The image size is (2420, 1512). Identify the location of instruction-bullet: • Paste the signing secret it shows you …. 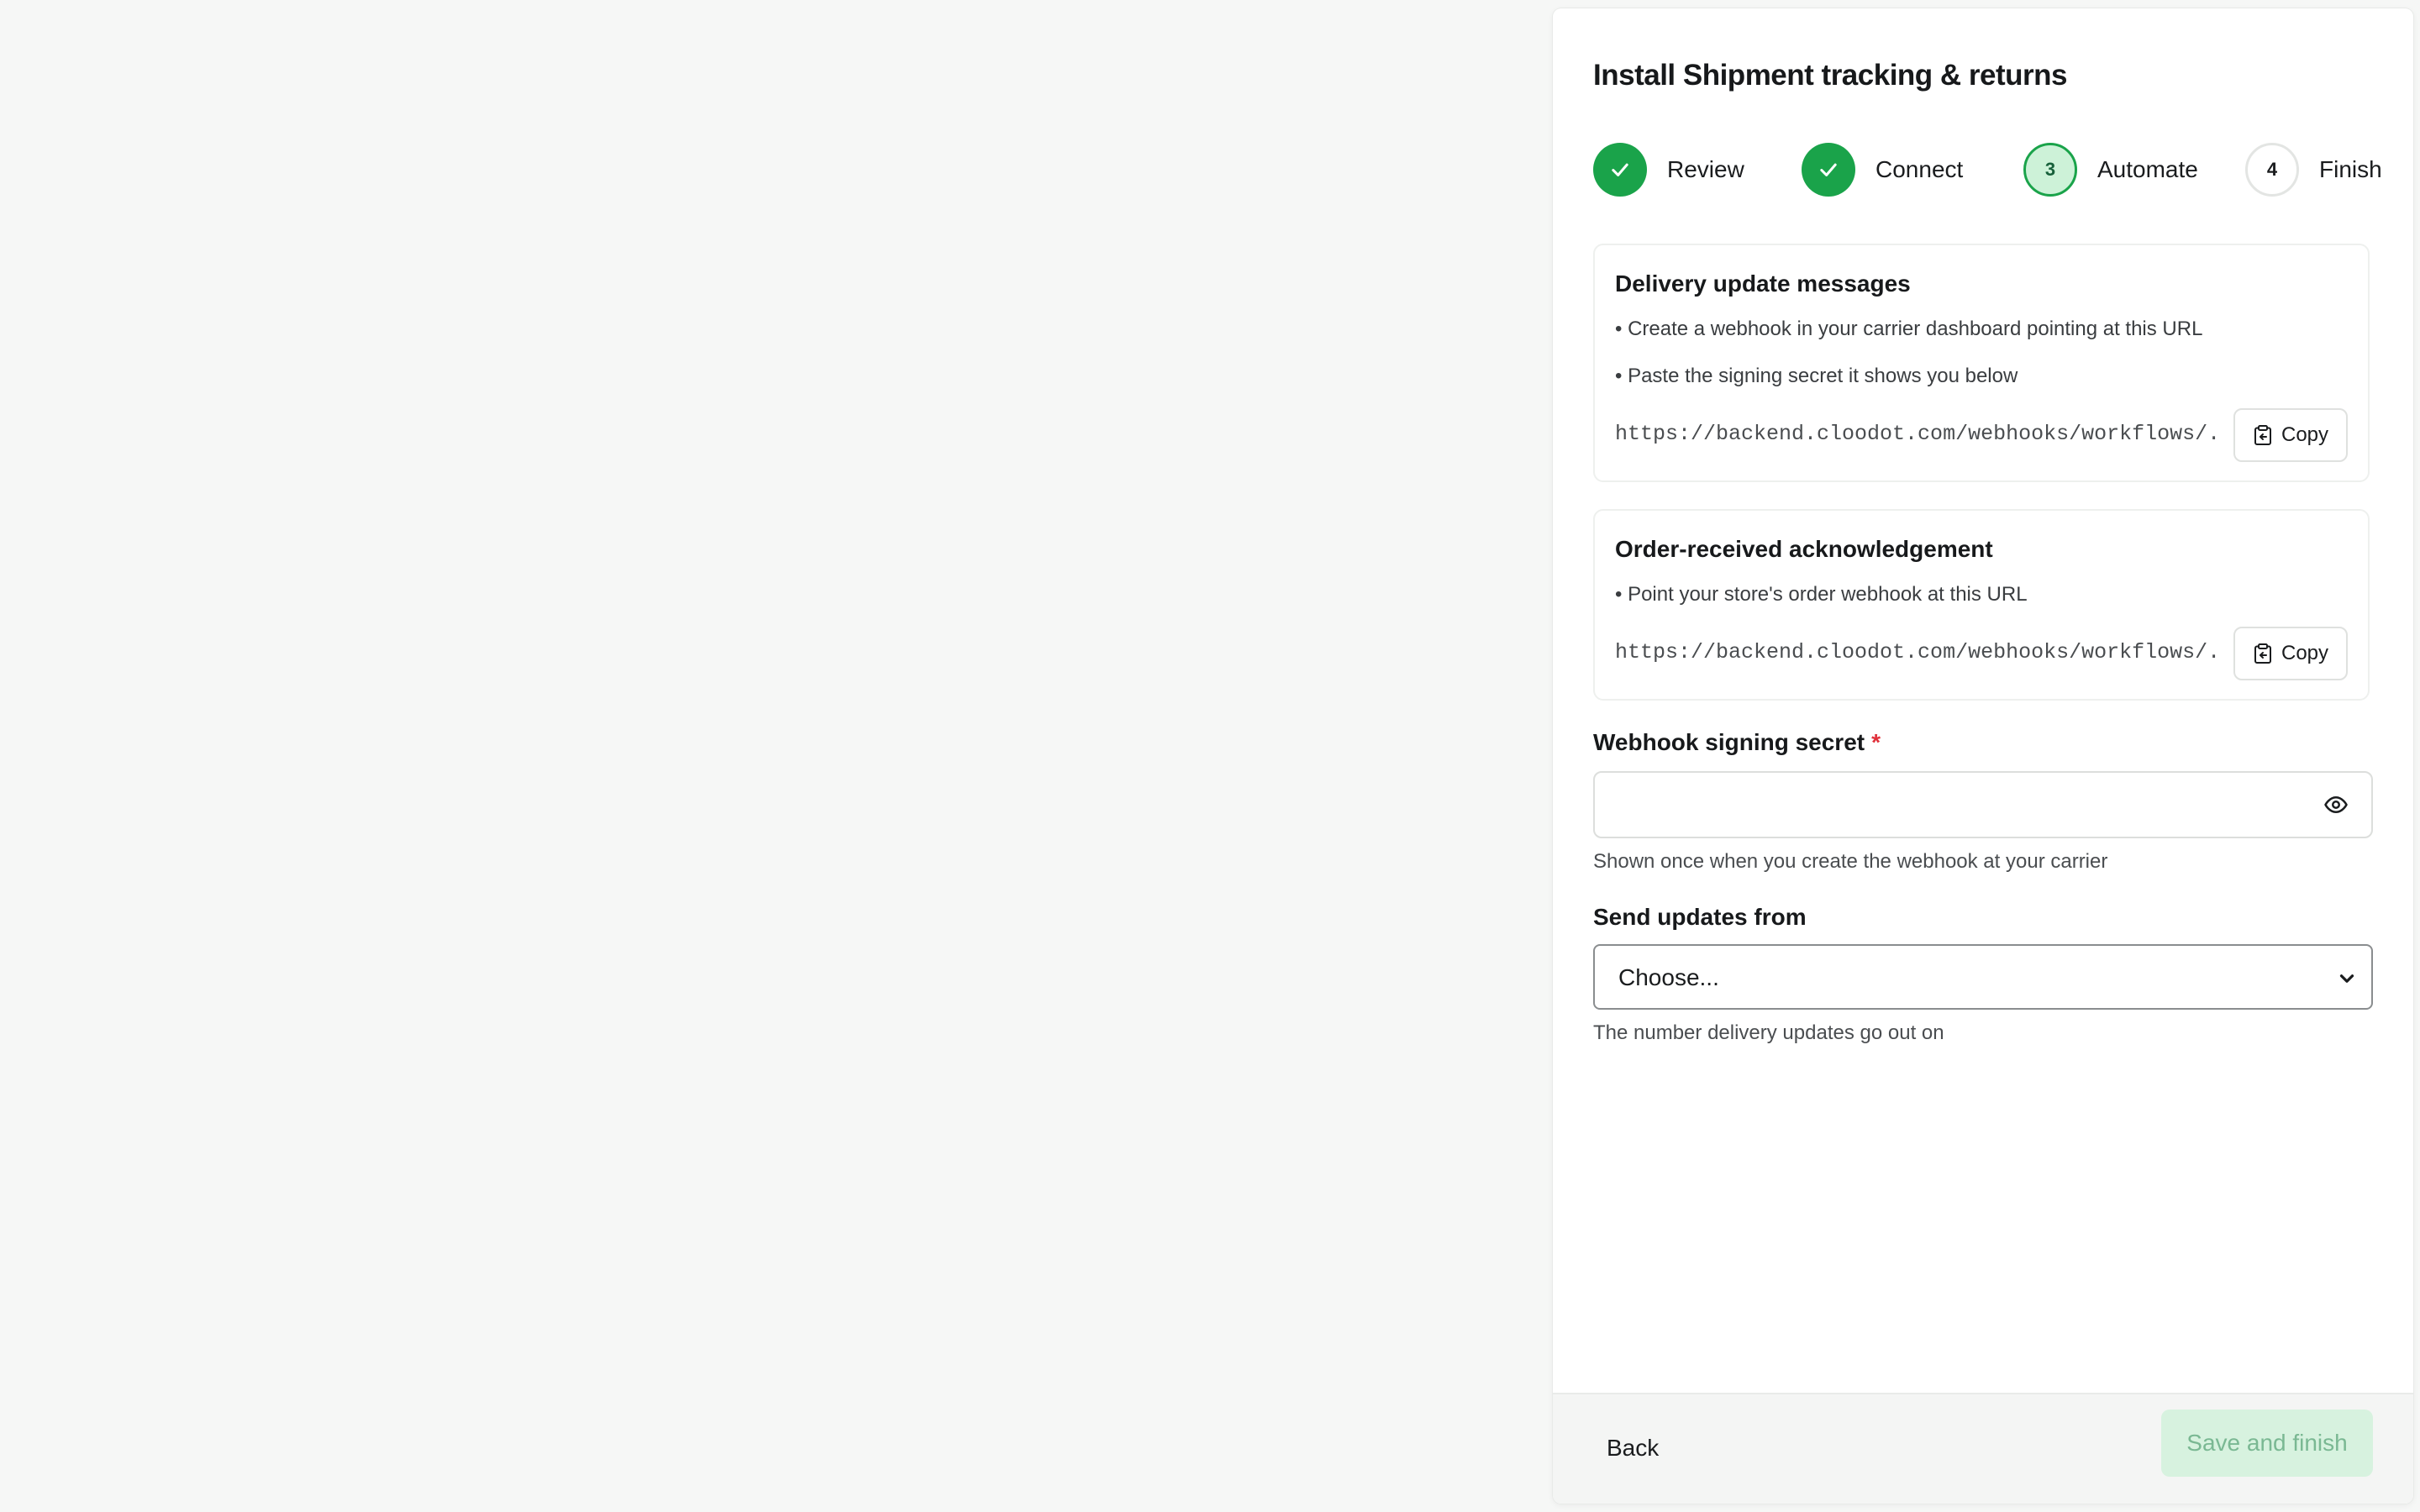
(1816, 376).